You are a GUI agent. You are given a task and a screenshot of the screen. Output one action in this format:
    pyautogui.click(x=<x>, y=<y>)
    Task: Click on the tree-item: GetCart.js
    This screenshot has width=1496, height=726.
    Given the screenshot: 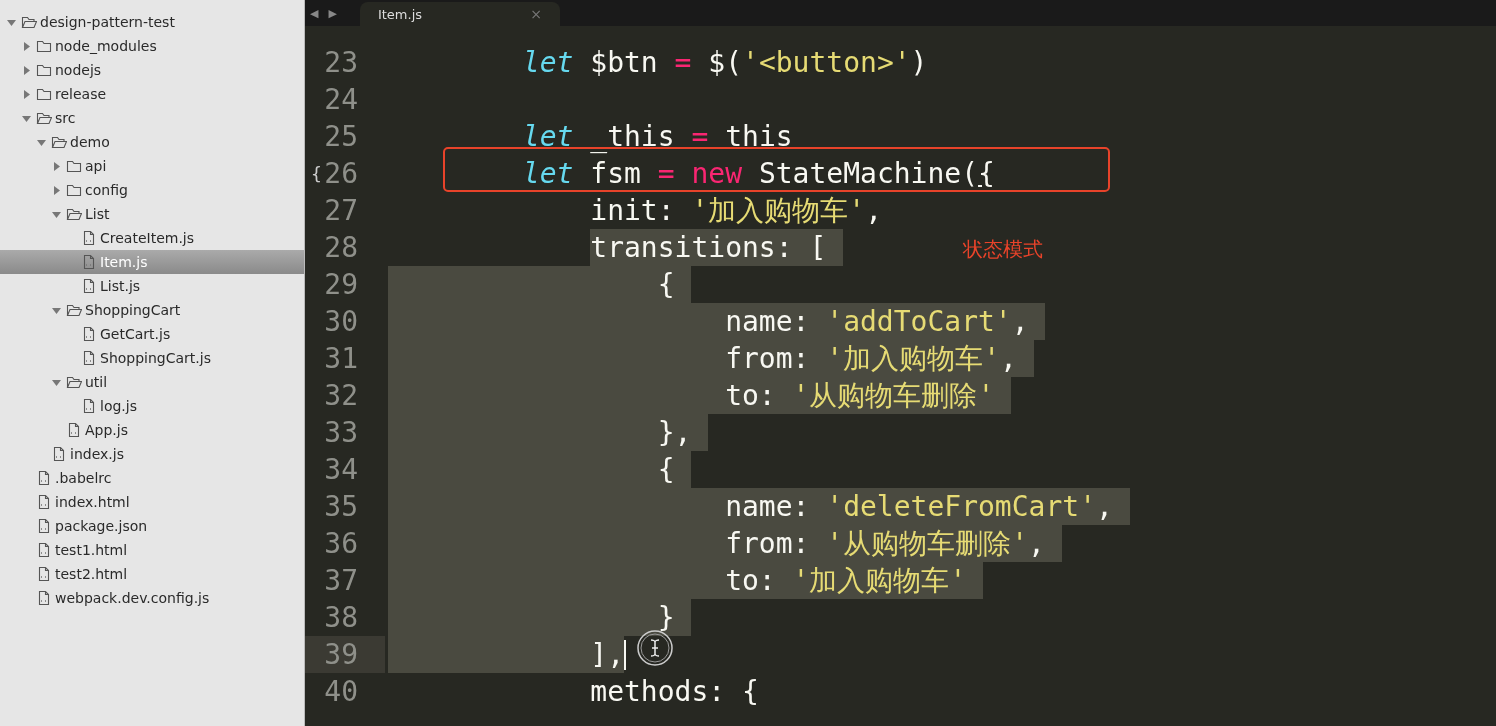 What is the action you would take?
    pyautogui.click(x=152, y=334)
    